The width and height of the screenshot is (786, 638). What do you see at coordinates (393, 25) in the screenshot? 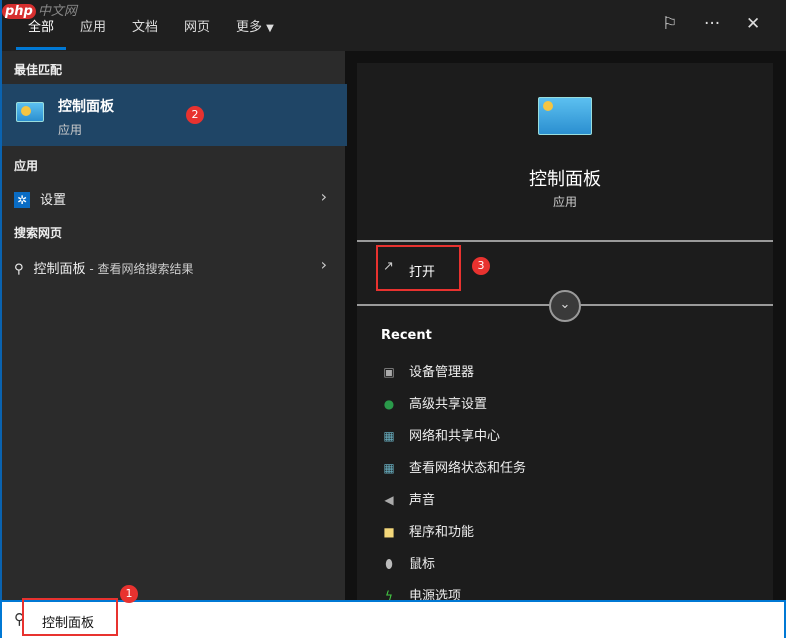
I see `top-bar: php 中文网 全部 应用 文档 网页 更多 ▼ ⚐ ··· ✕` at bounding box center [393, 25].